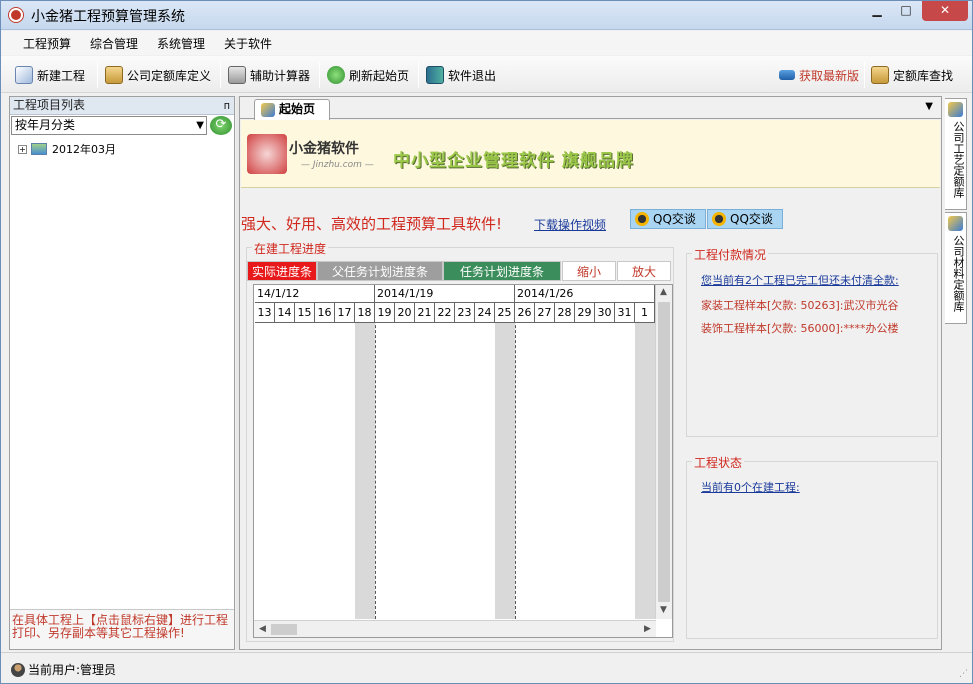 The width and height of the screenshot is (973, 684). I want to click on right-dock-bar: 公司工艺定额库 公司材料定额库, so click(956, 373).